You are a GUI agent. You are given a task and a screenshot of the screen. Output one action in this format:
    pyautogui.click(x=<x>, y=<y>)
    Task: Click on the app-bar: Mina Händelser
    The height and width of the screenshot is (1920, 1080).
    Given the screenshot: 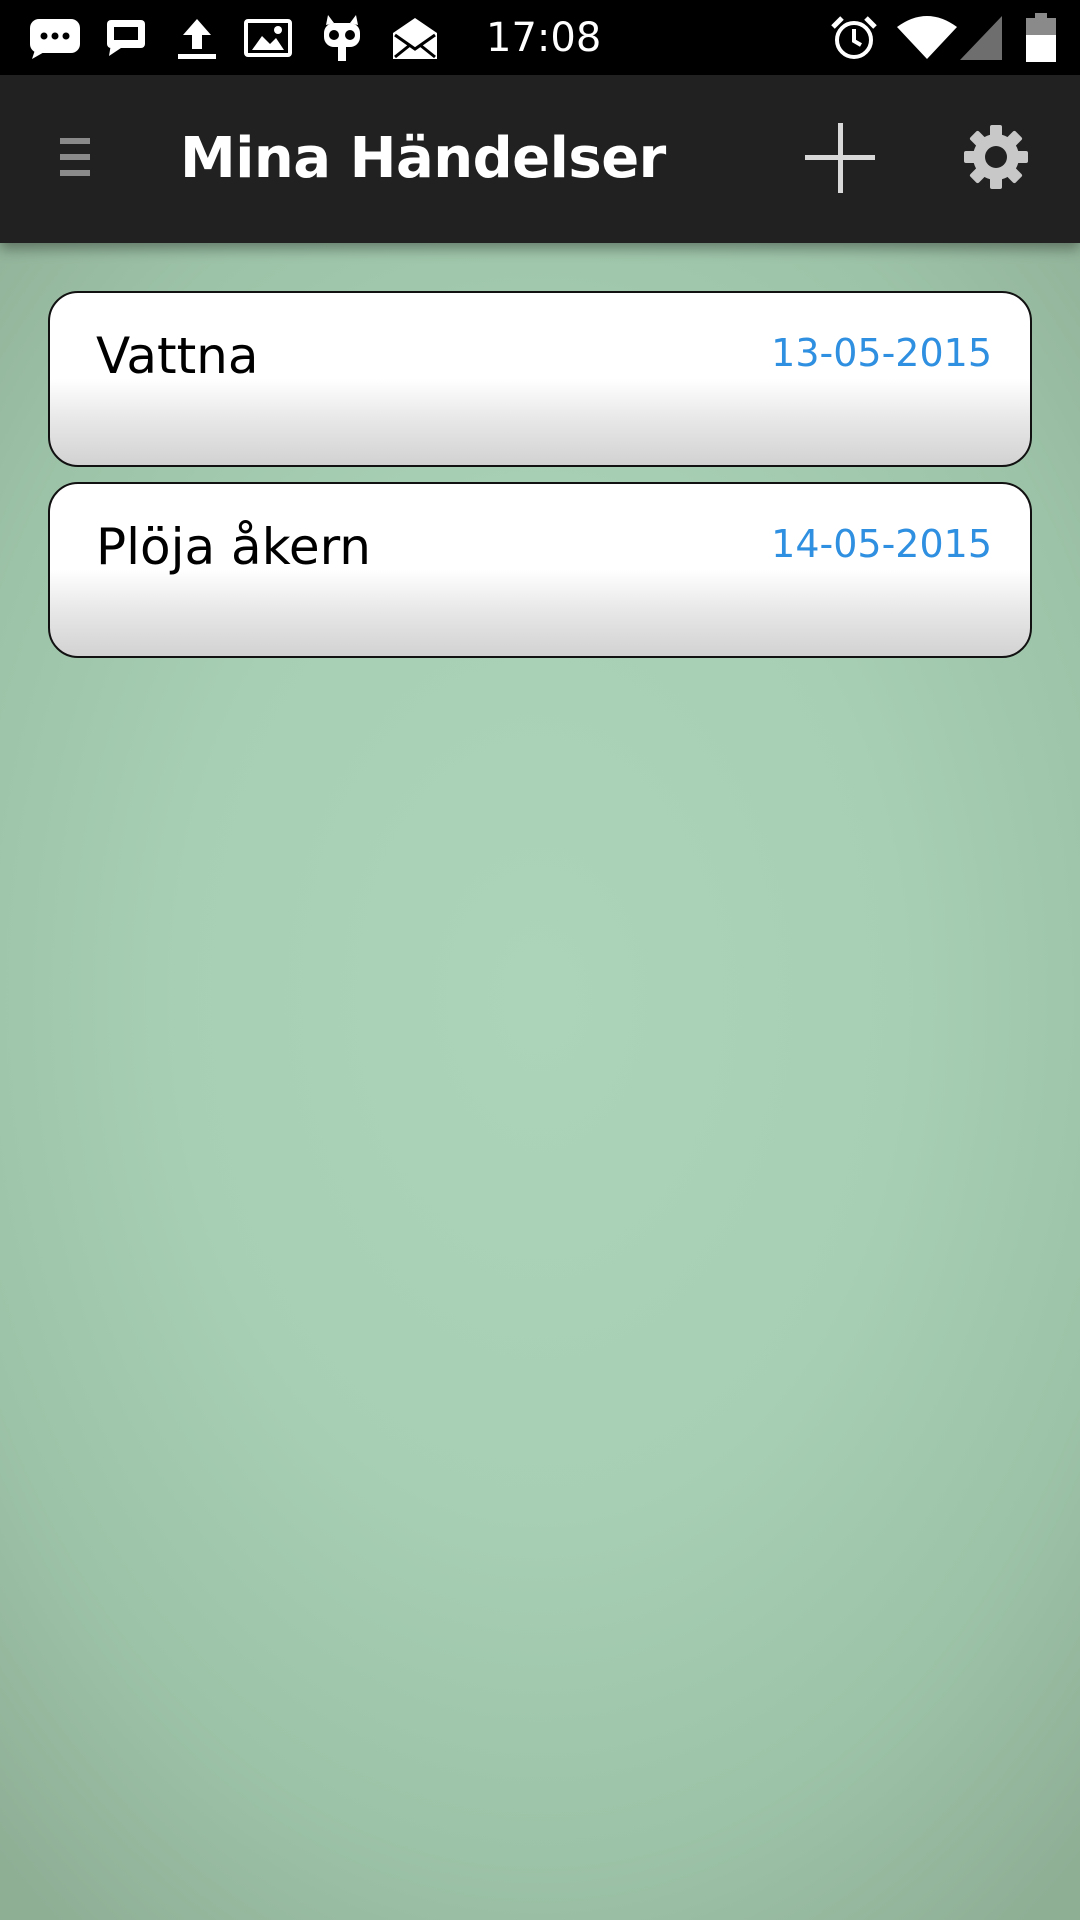 What is the action you would take?
    pyautogui.click(x=540, y=159)
    